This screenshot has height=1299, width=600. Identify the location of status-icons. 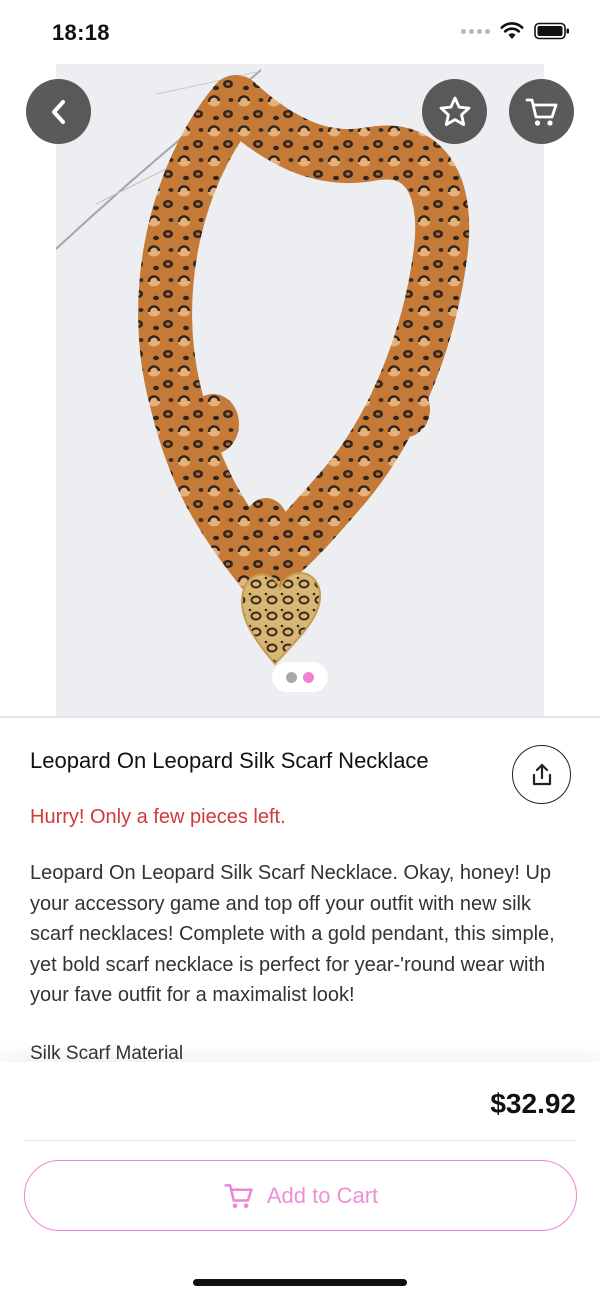
(515, 31).